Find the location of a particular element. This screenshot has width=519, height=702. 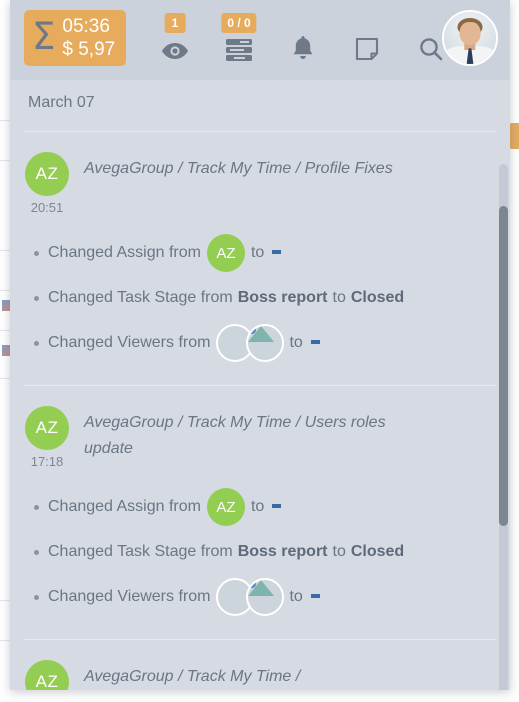

user-avatar is located at coordinates (470, 38).